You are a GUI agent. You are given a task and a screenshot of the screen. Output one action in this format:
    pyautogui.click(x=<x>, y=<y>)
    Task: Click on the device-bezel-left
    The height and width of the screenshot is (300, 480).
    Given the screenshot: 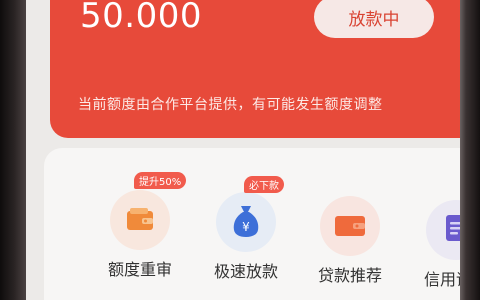 What is the action you would take?
    pyautogui.click(x=13, y=150)
    